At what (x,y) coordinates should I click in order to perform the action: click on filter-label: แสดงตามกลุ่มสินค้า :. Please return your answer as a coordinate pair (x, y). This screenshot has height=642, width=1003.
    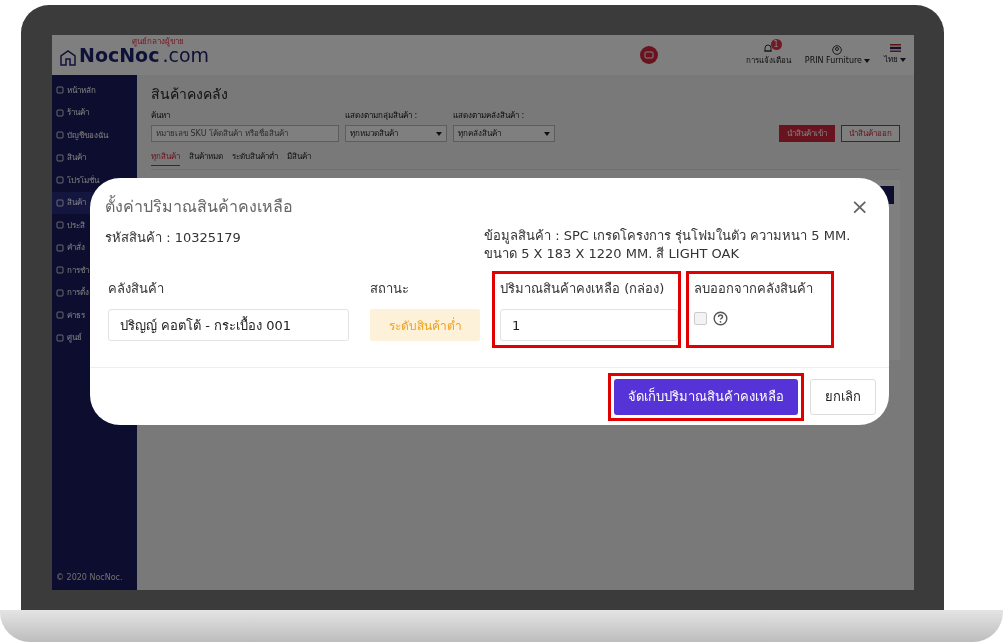
    Looking at the image, I should click on (382, 116).